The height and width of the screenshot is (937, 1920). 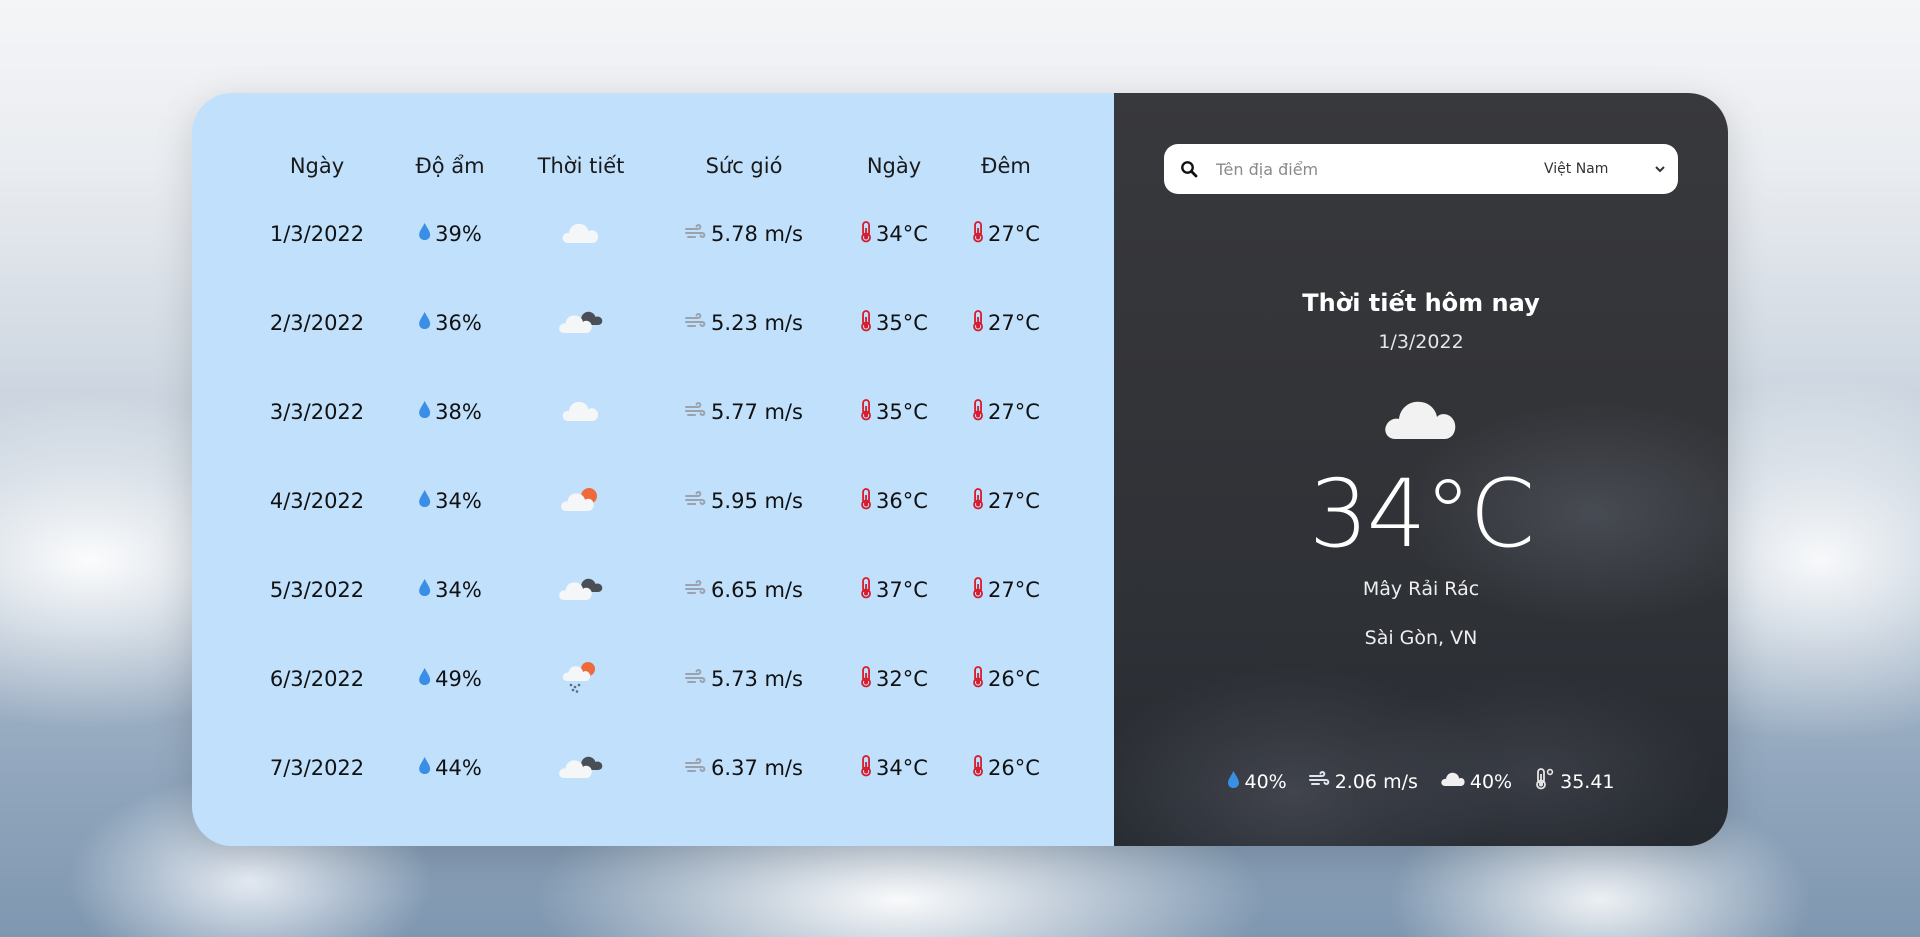 I want to click on forecast-humidity: 44%, so click(x=450, y=768).